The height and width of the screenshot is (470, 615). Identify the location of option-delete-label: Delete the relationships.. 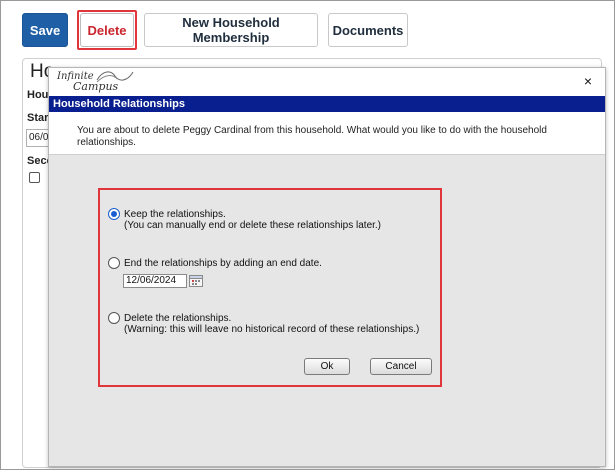
(178, 318).